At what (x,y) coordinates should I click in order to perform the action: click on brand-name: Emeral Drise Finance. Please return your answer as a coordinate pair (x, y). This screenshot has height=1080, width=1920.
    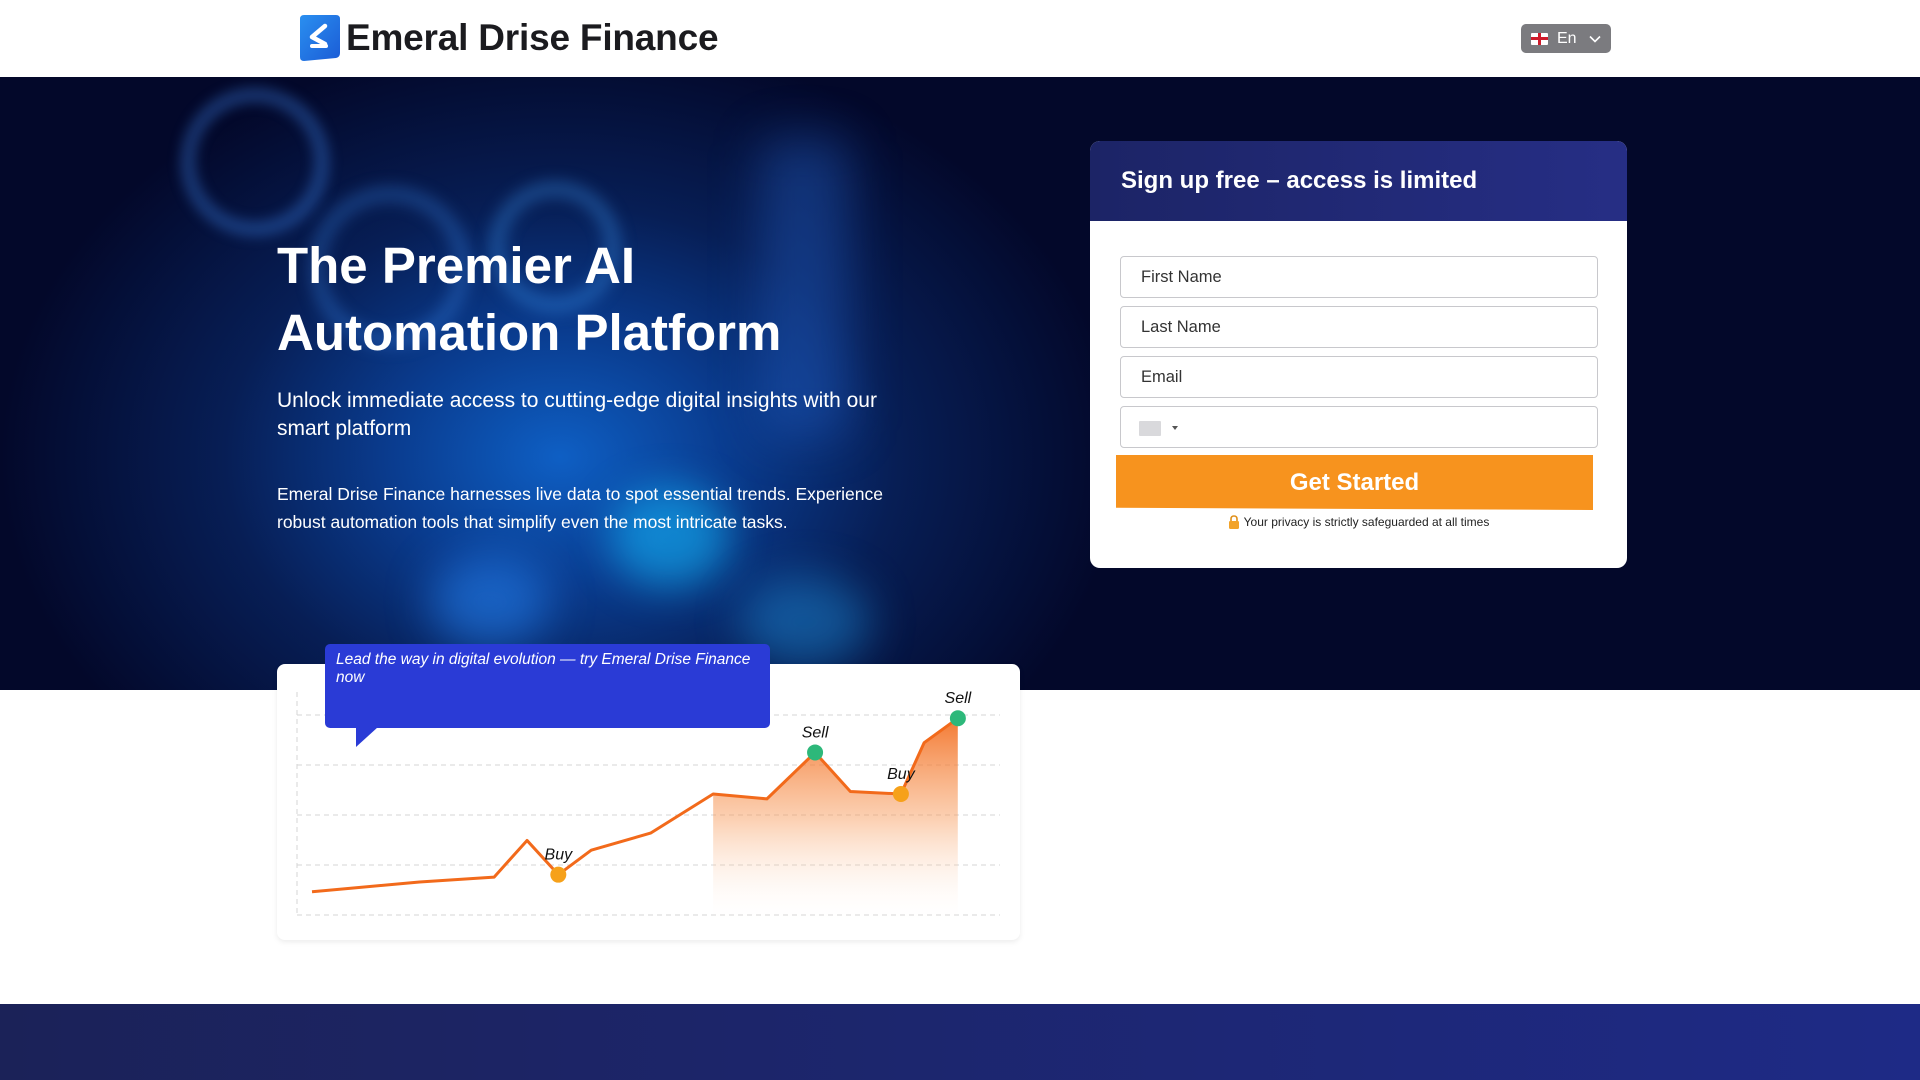
    Looking at the image, I should click on (532, 37).